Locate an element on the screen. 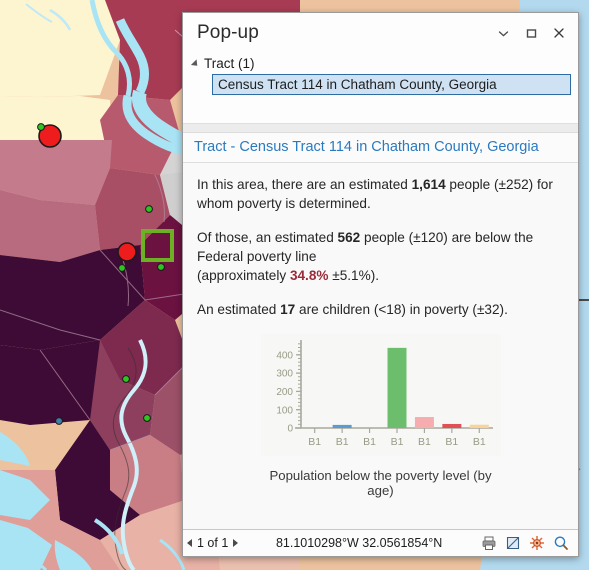  p2-text-a: Of those, an estimated is located at coordinates (267, 237).